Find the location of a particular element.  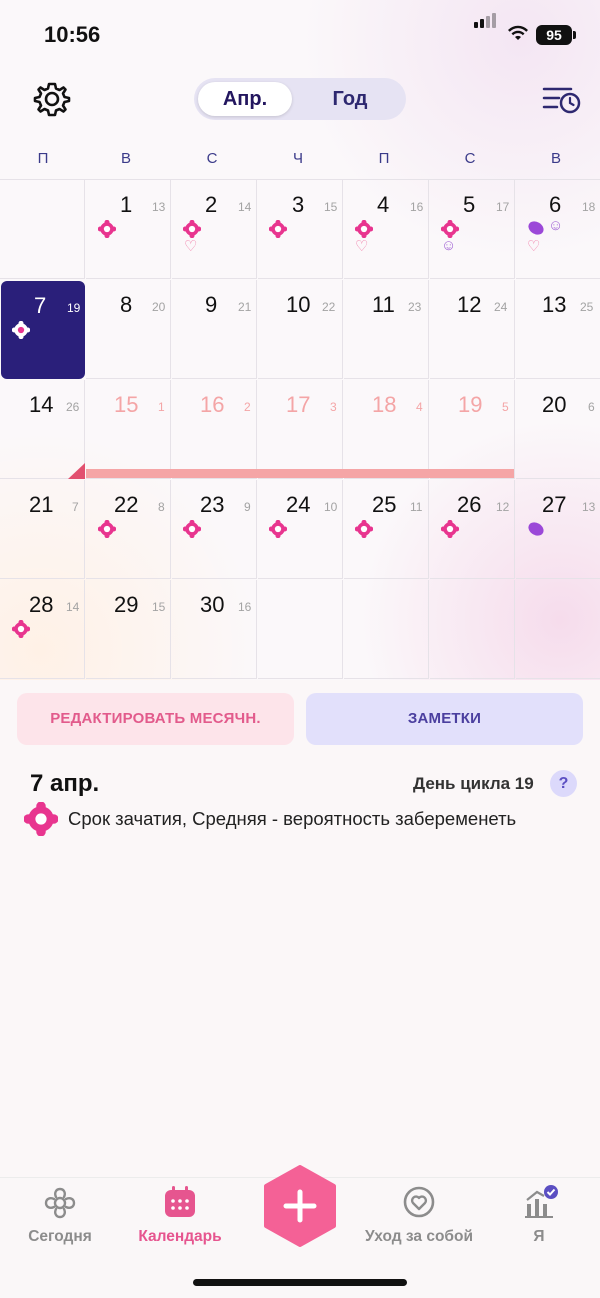

day-number: 2 is located at coordinates (211, 204).